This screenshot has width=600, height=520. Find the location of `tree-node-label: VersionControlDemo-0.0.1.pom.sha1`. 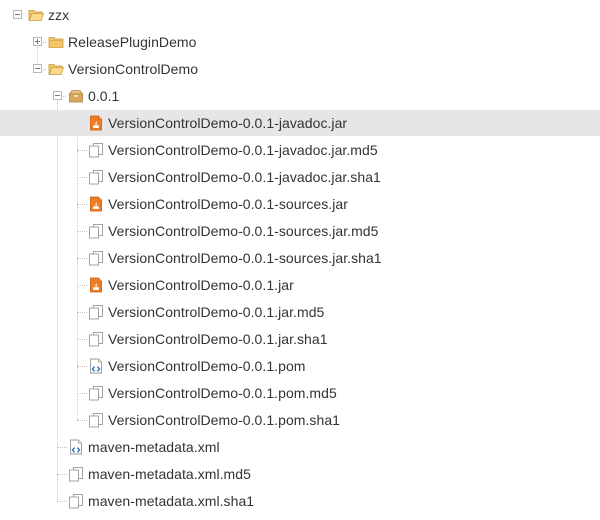

tree-node-label: VersionControlDemo-0.0.1.pom.sha1 is located at coordinates (224, 420).